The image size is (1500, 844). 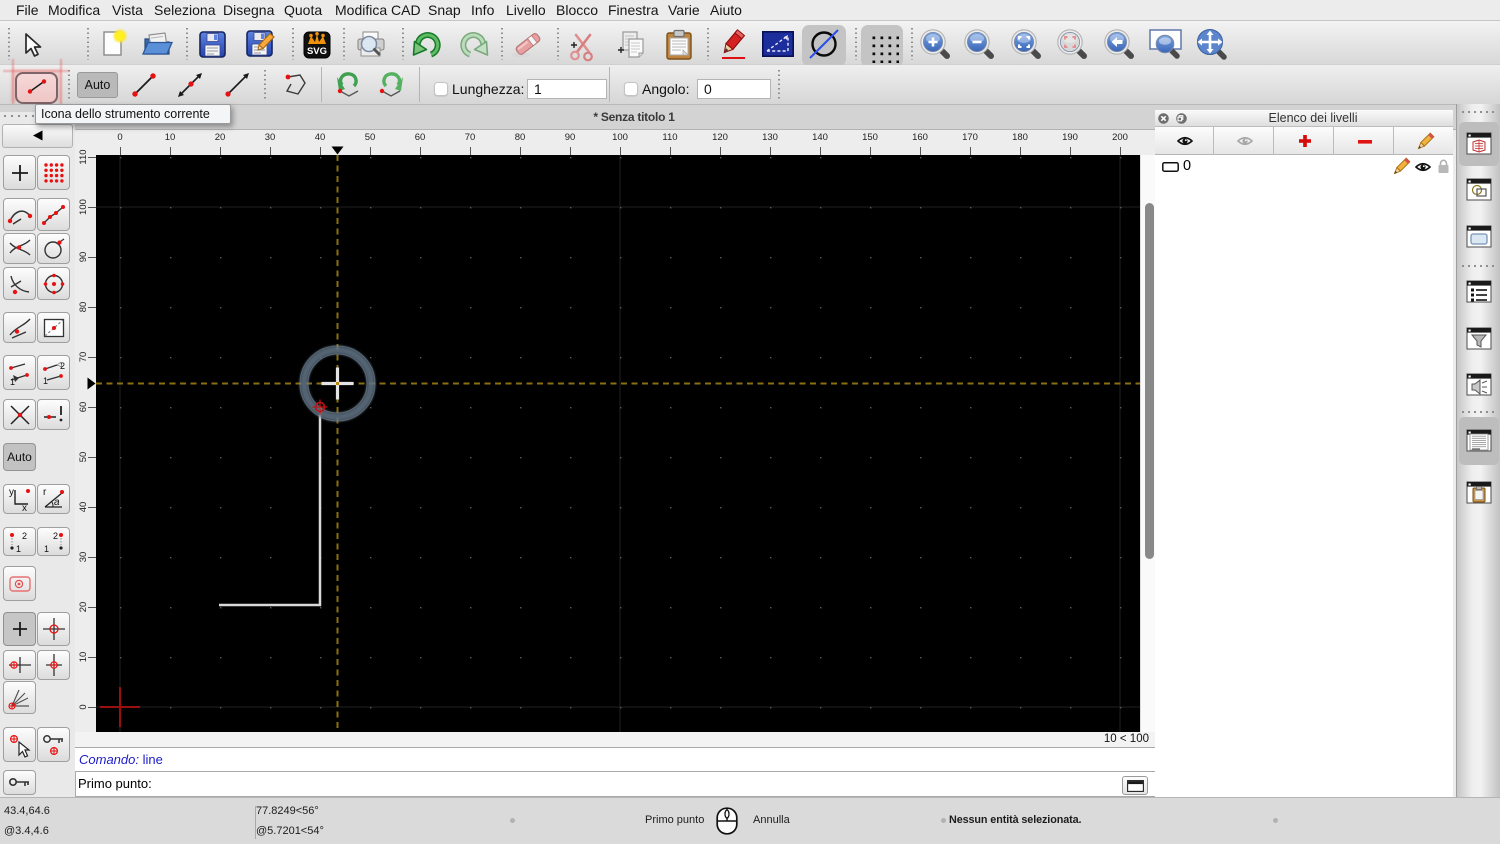 I want to click on svg-text: SVG, so click(x=317, y=51).